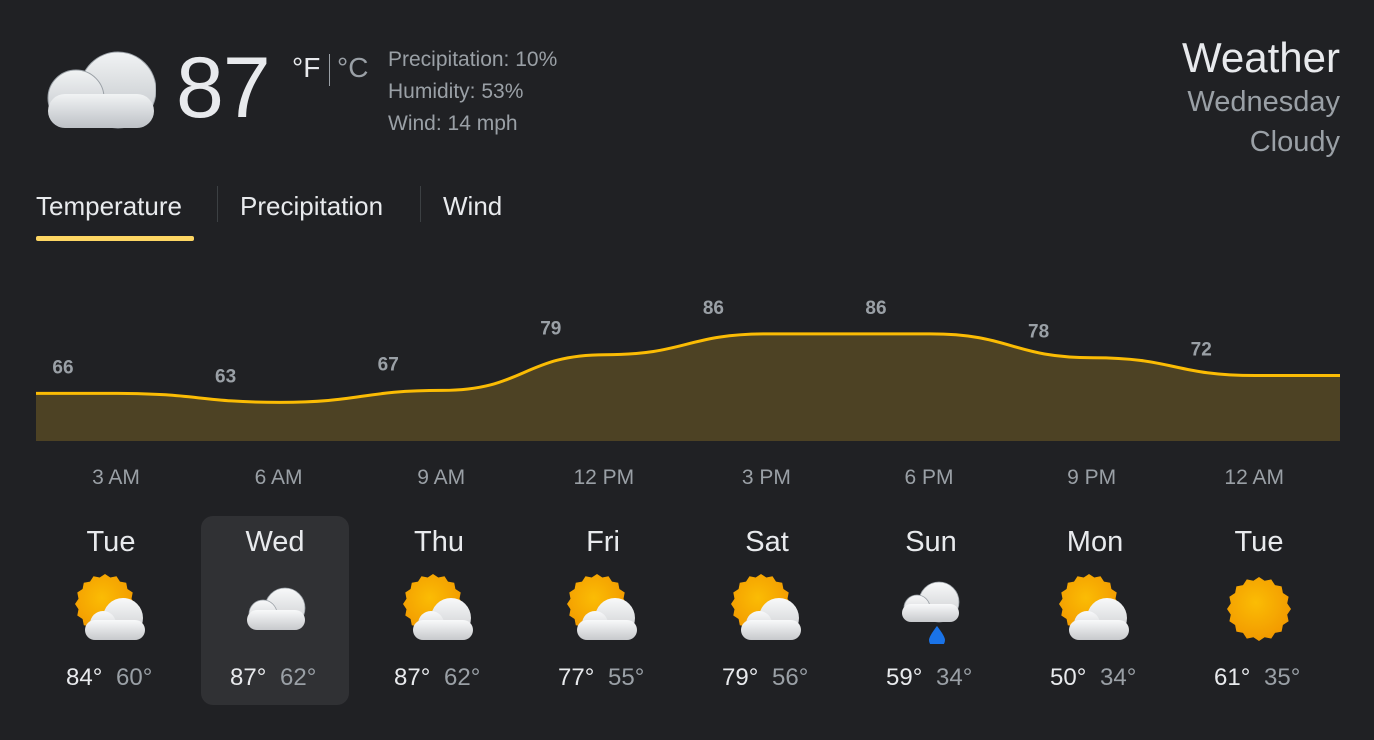  Describe the element at coordinates (603, 542) in the screenshot. I see `day-name: Fri` at that location.